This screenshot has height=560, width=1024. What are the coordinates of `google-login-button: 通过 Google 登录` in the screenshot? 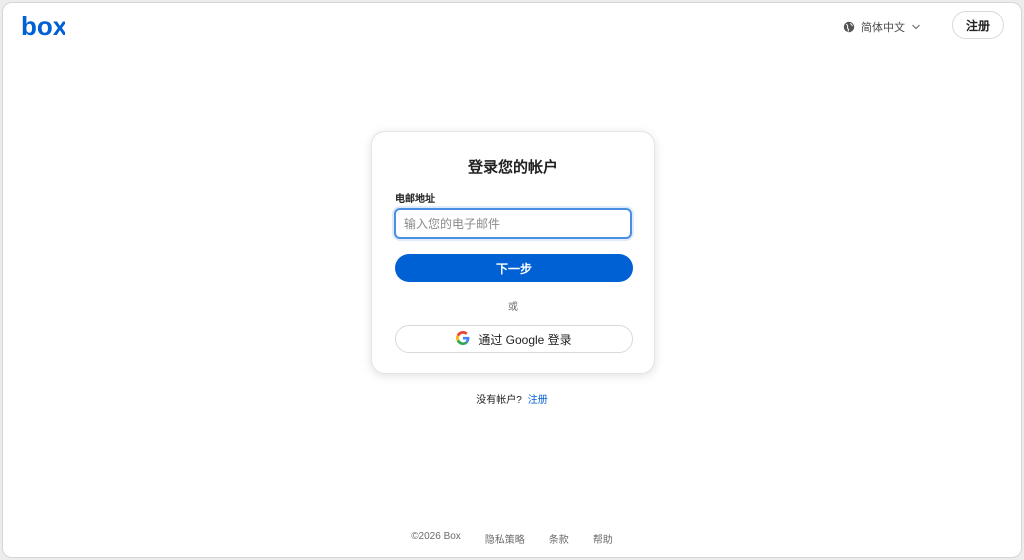 It's located at (514, 339).